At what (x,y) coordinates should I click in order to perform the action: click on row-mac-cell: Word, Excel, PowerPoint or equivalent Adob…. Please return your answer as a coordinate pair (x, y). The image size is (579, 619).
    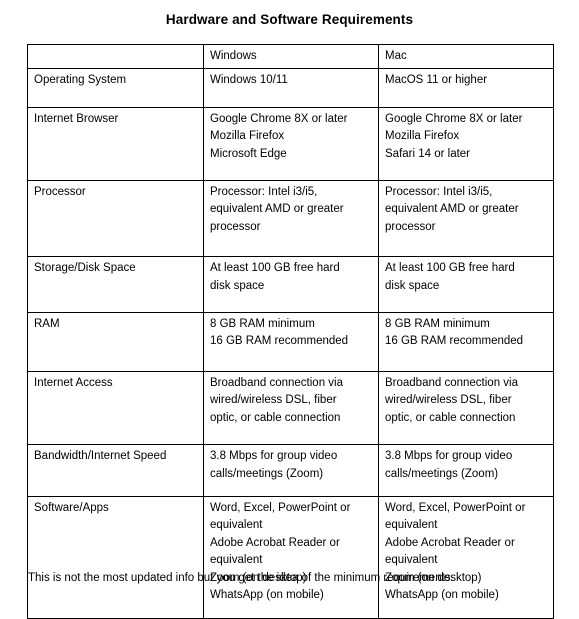
    Looking at the image, I should click on (466, 557).